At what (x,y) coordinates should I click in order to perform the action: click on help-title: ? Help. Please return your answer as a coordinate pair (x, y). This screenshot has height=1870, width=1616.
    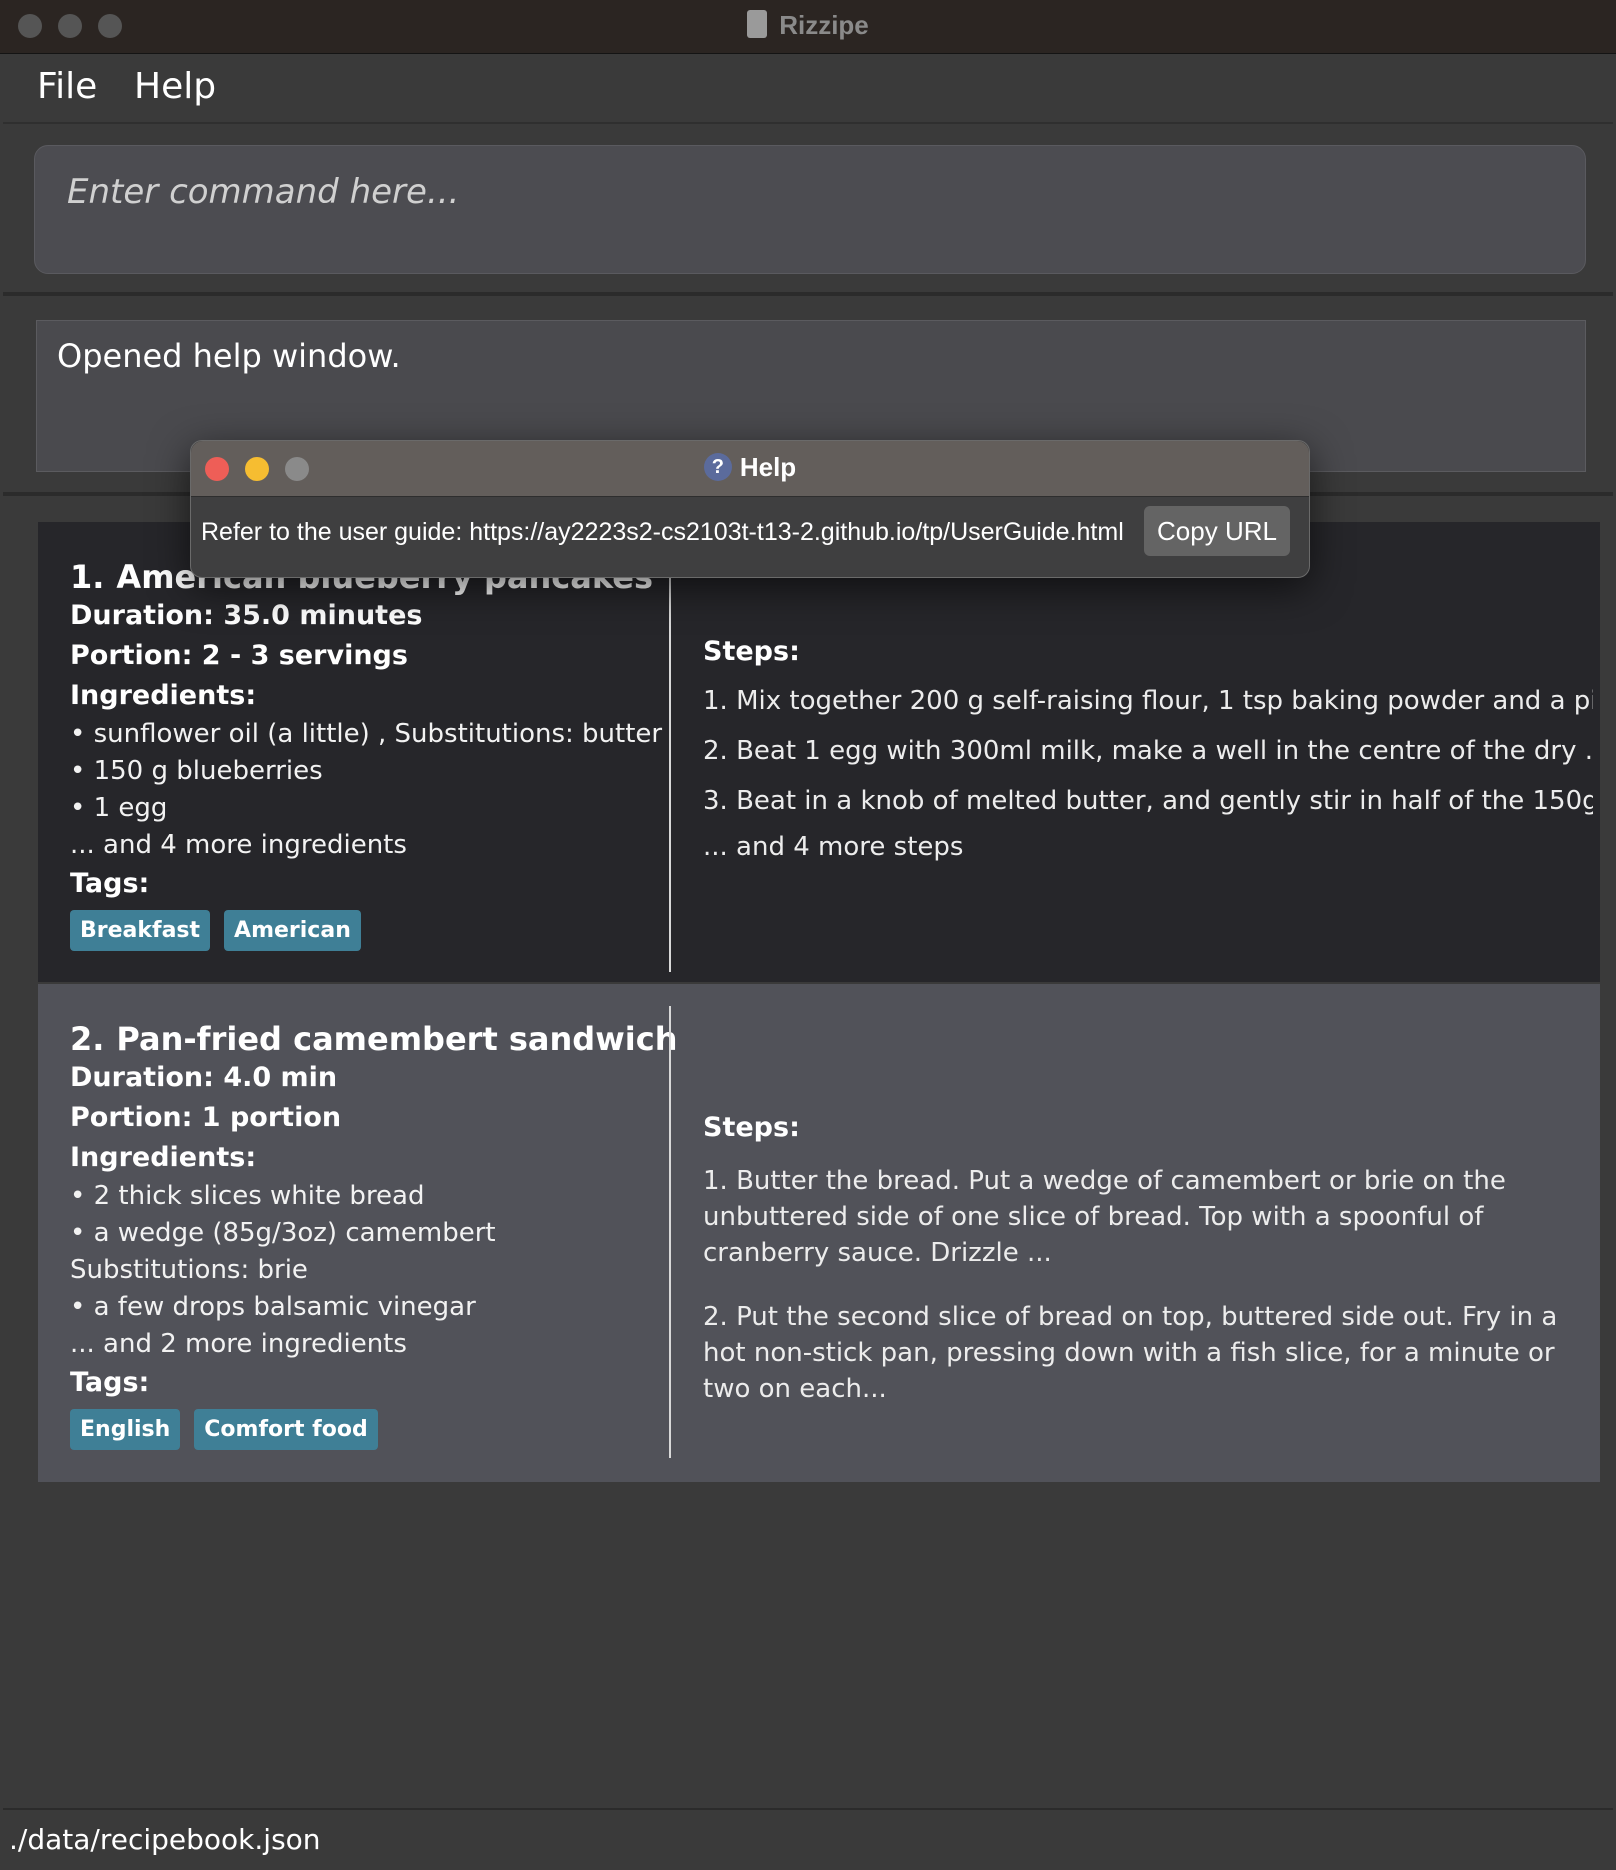
    Looking at the image, I should click on (750, 468).